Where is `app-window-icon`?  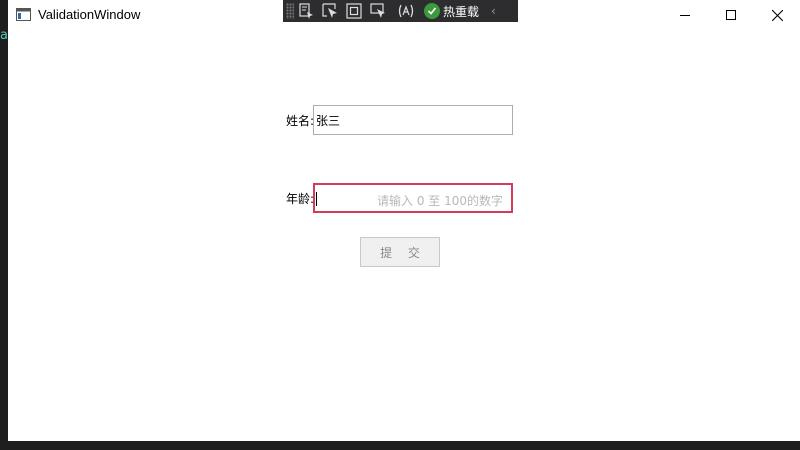 app-window-icon is located at coordinates (23, 14).